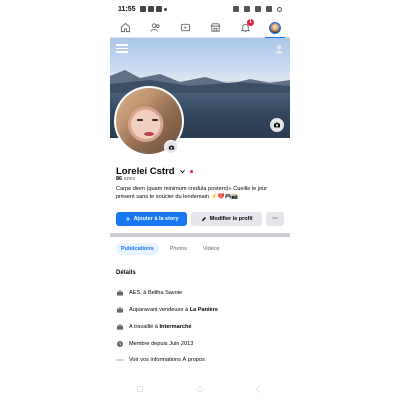  I want to click on nav-profile, so click(275, 29).